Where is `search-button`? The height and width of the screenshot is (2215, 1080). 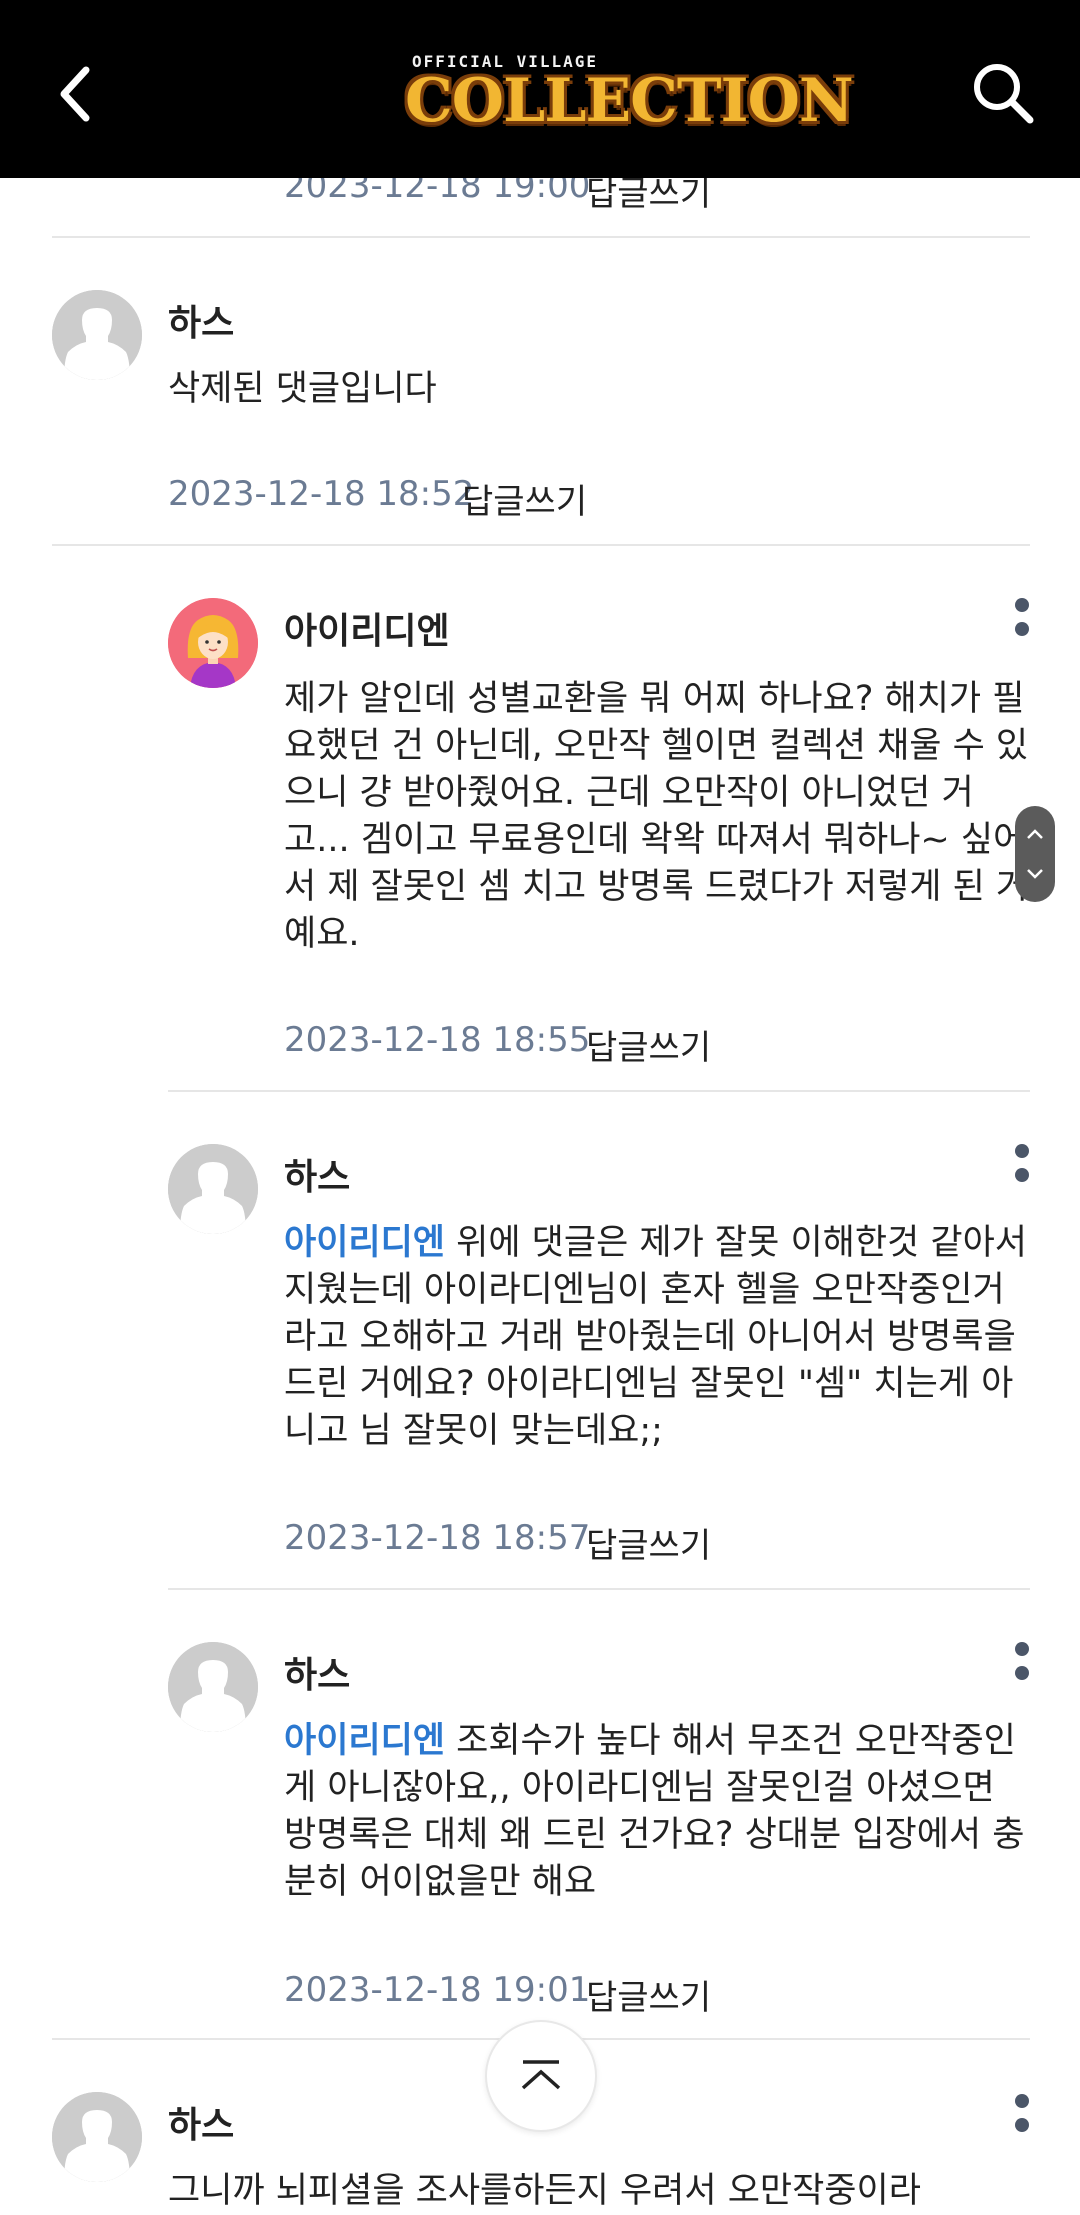 search-button is located at coordinates (1003, 93).